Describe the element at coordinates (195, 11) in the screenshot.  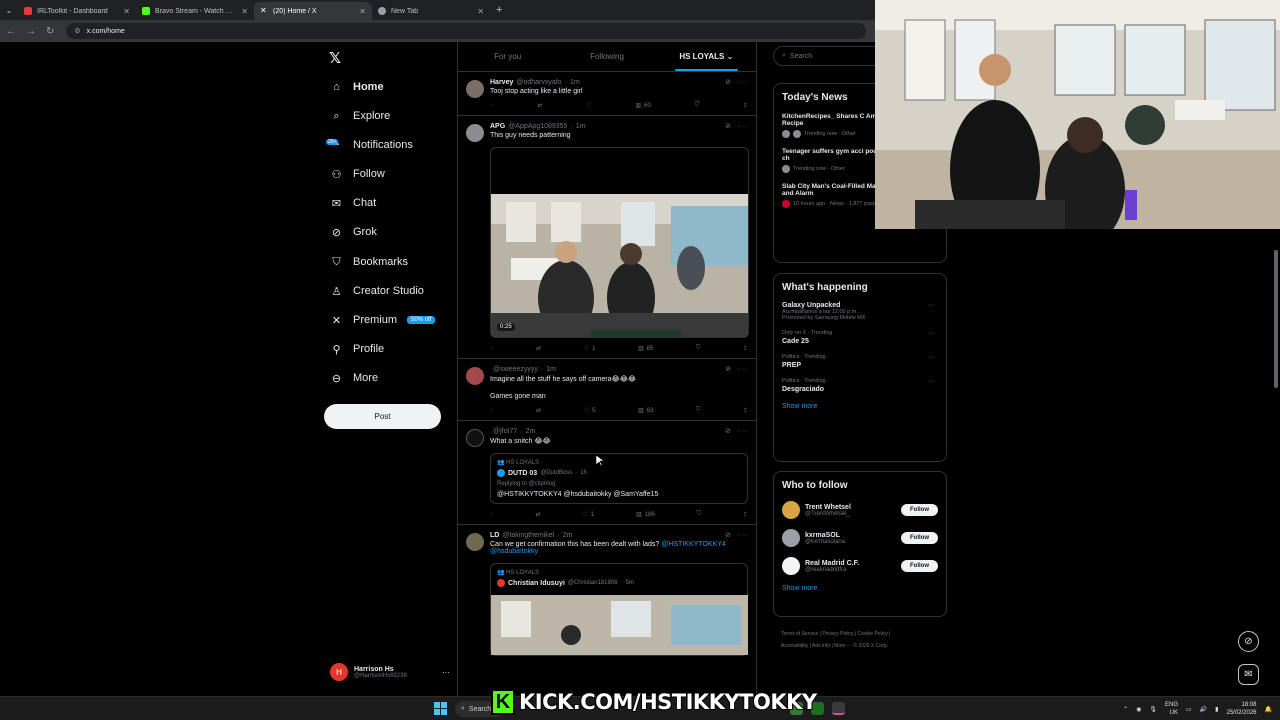
I see `browser-tab: Bravo Stream - Watch Live on ✕` at that location.